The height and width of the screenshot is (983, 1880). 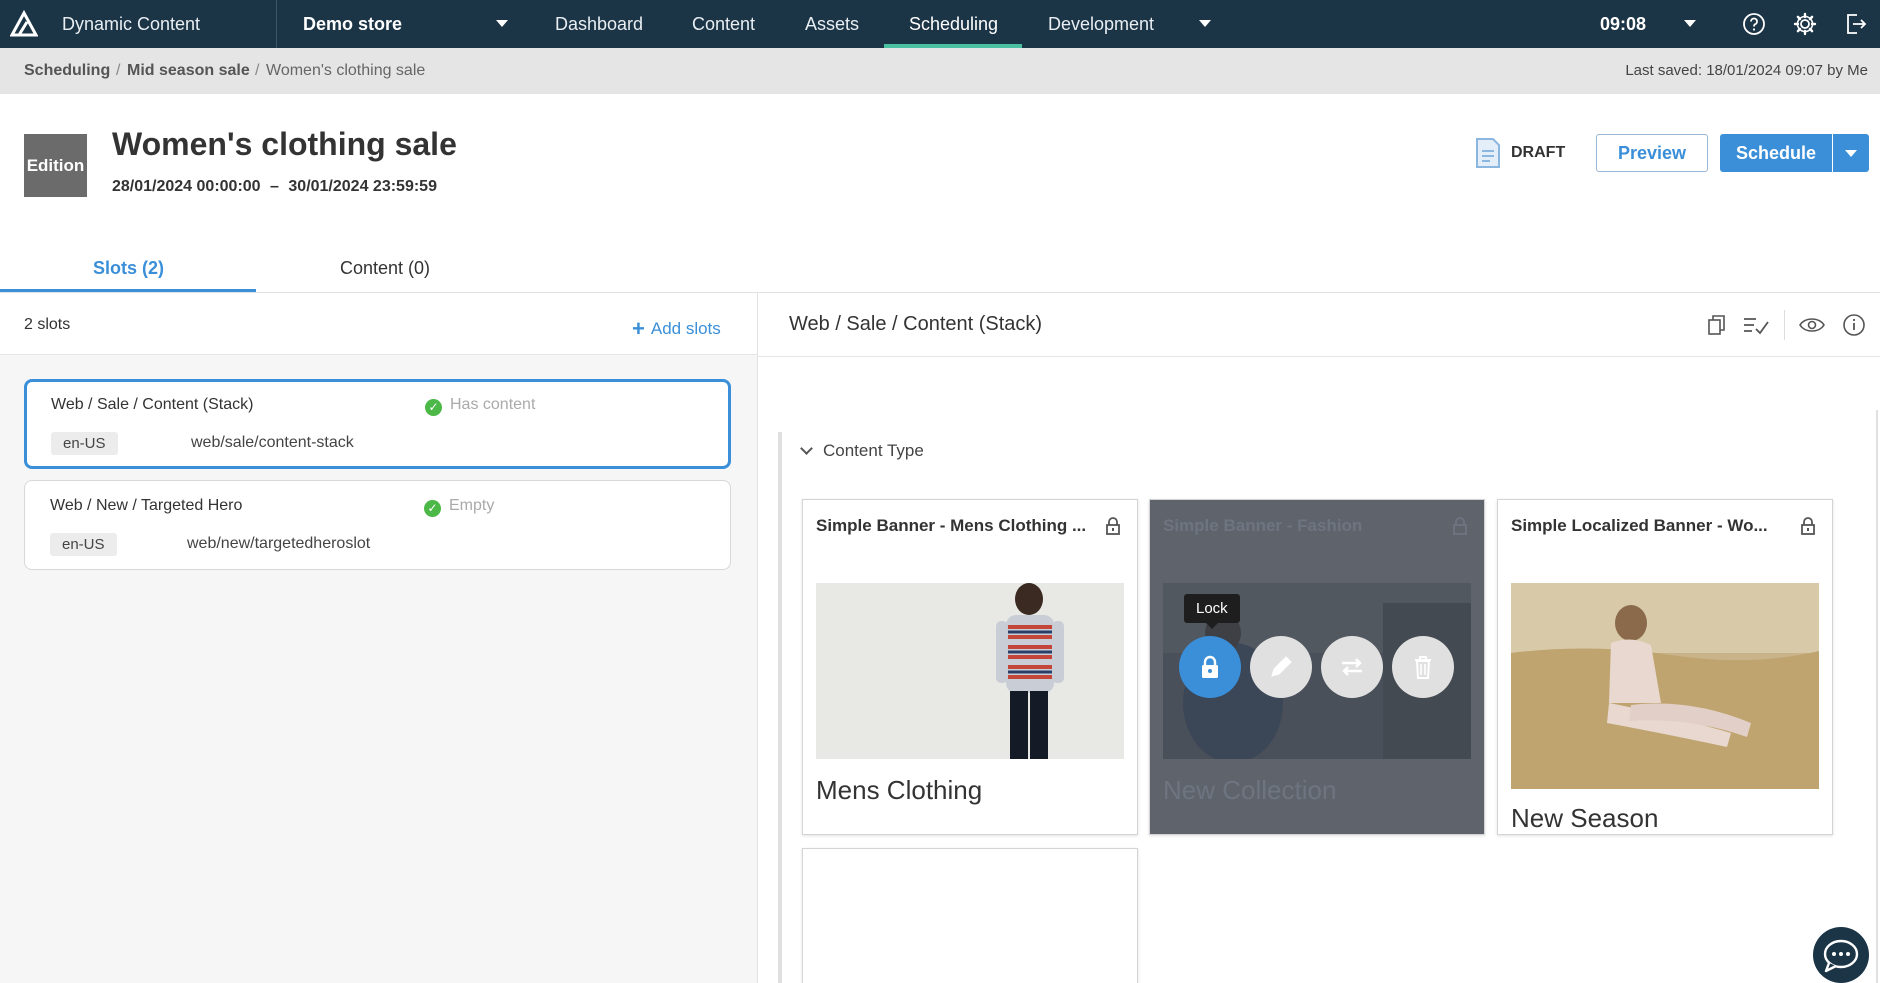 I want to click on chat-bubble-icon, so click(x=1841, y=956).